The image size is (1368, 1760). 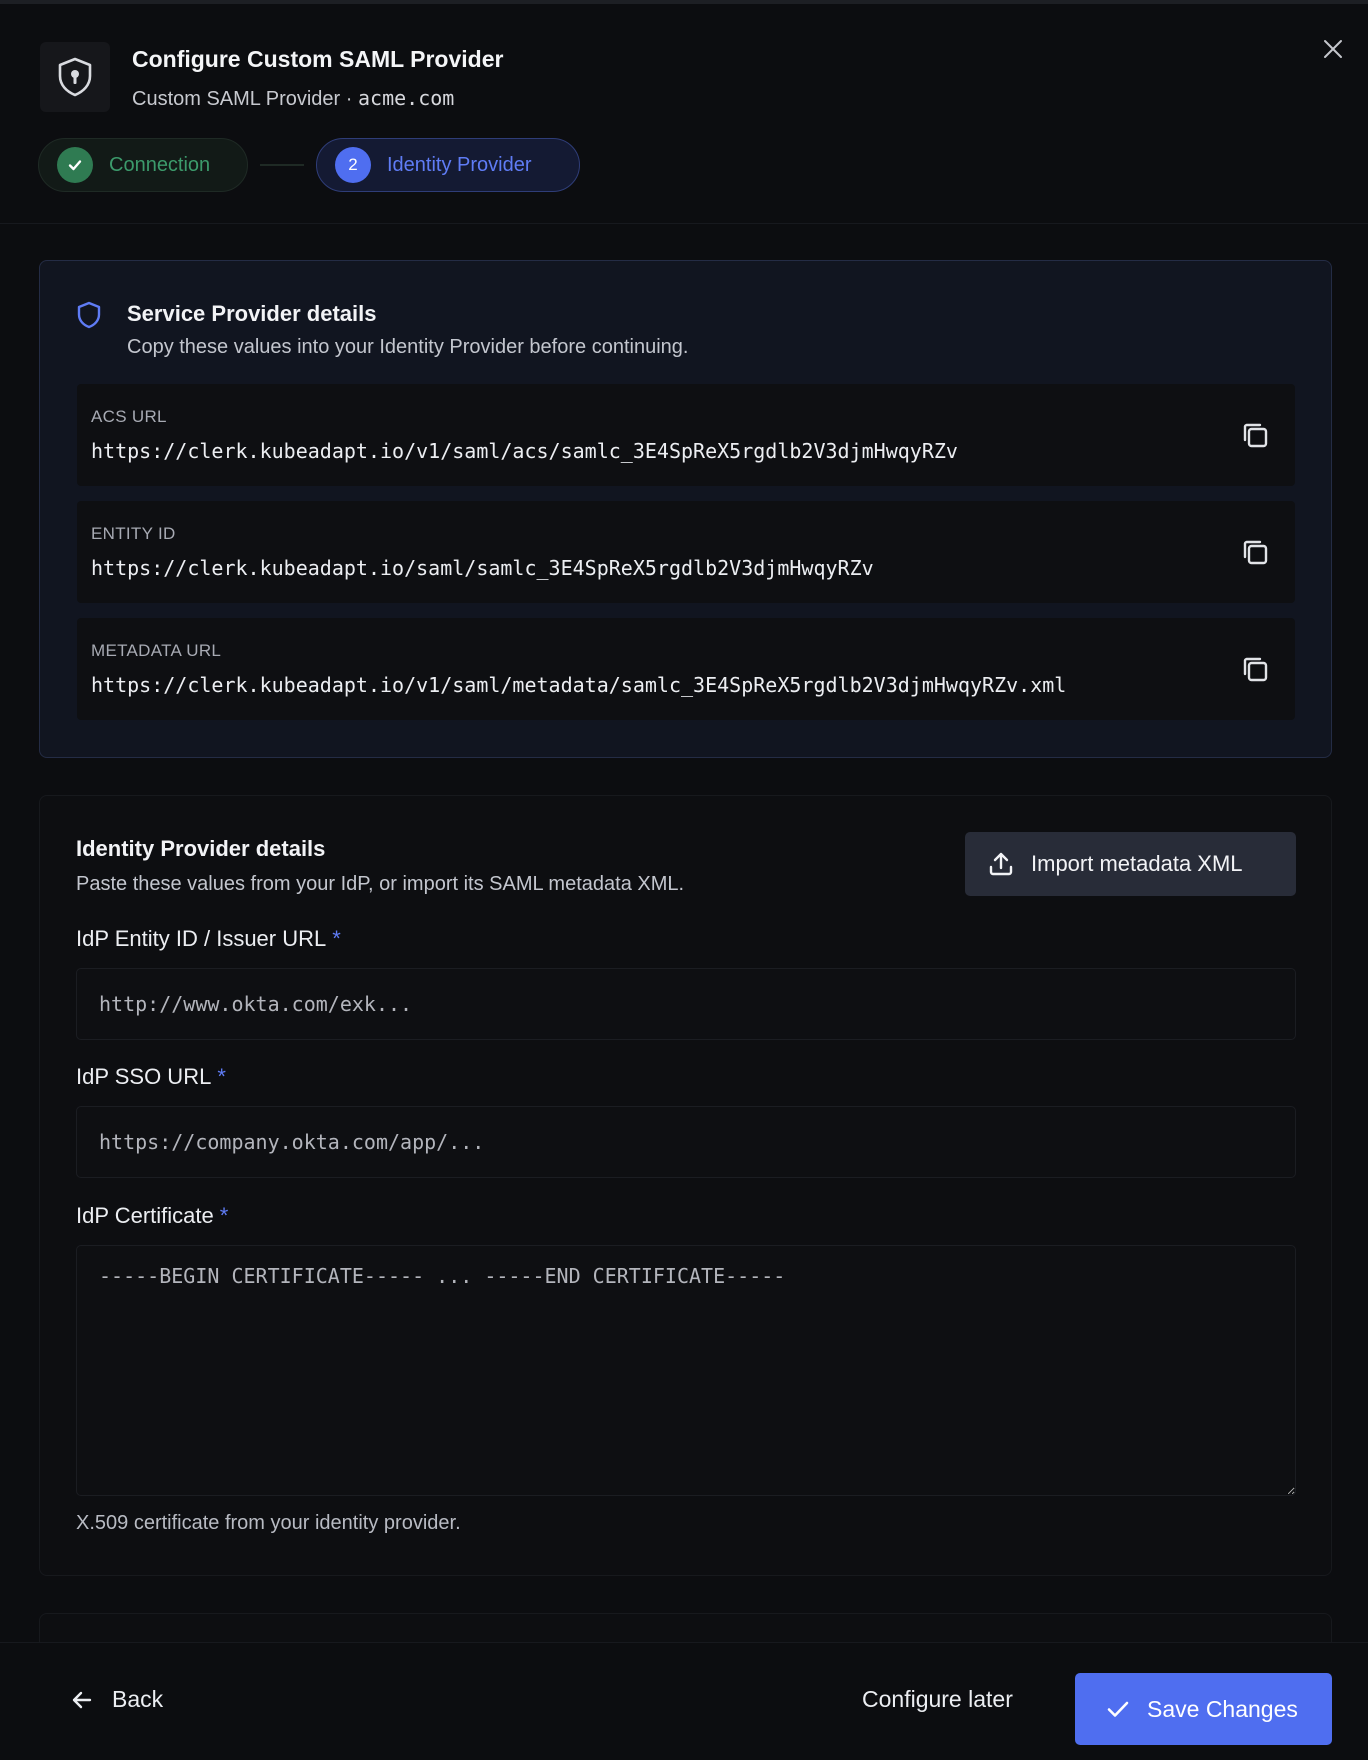 I want to click on back-label: Back, so click(x=138, y=1699).